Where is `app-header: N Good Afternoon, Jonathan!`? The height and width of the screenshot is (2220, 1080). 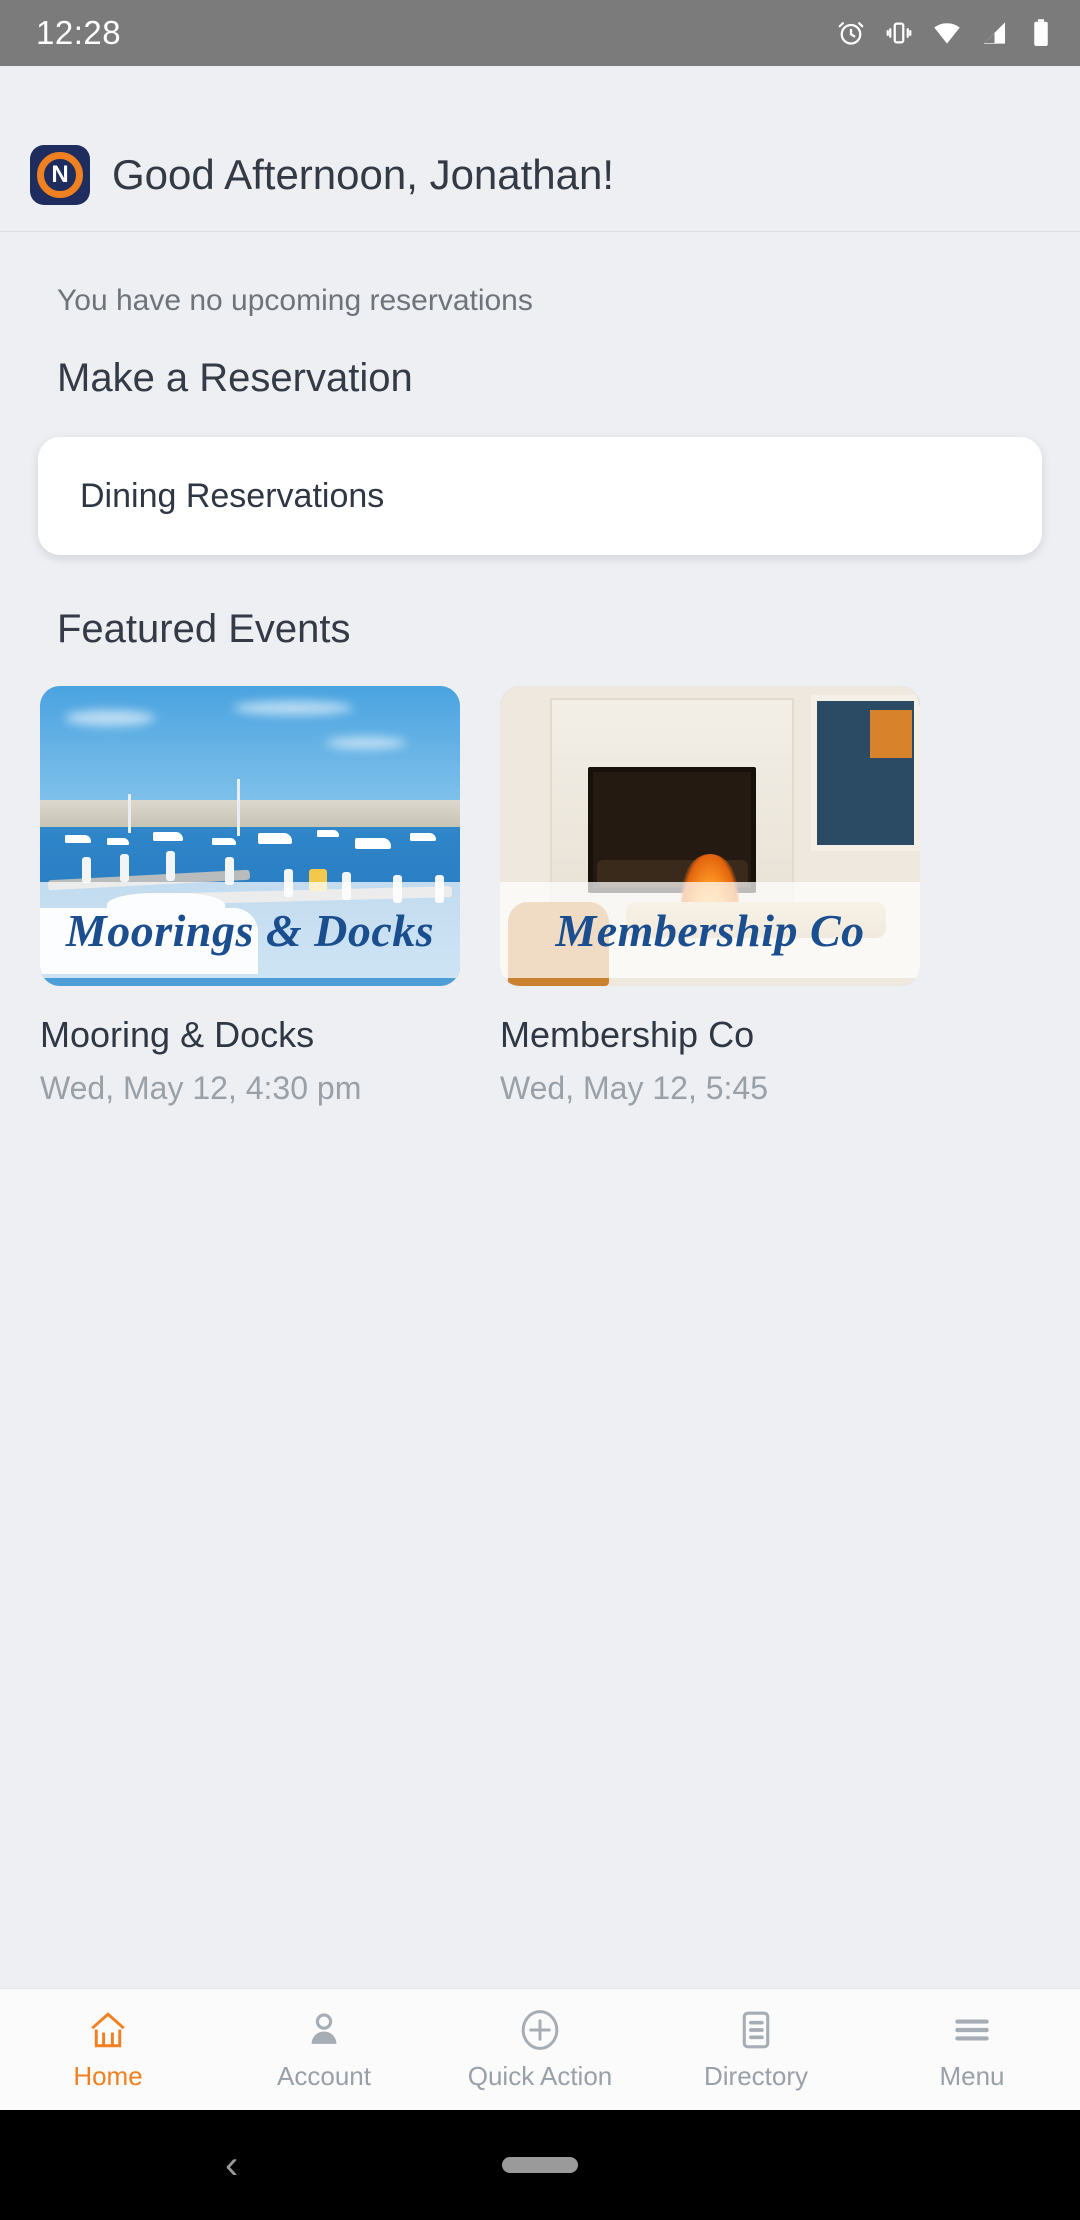
app-header: N Good Afternoon, Jonathan! is located at coordinates (540, 149).